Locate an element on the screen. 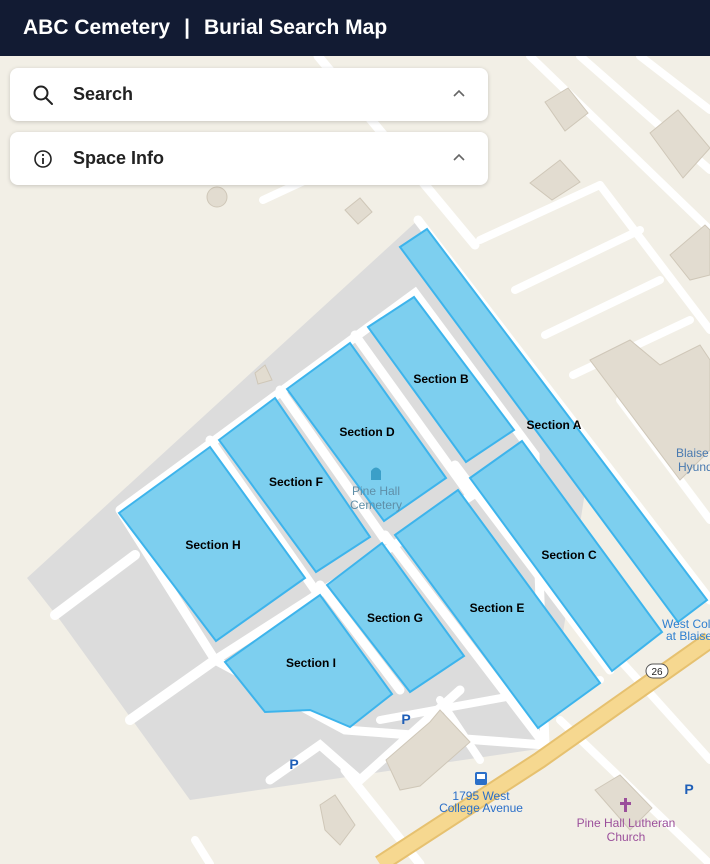 Image resolution: width=710 pixels, height=864 pixels. section-b-label: Section B is located at coordinates (441, 379).